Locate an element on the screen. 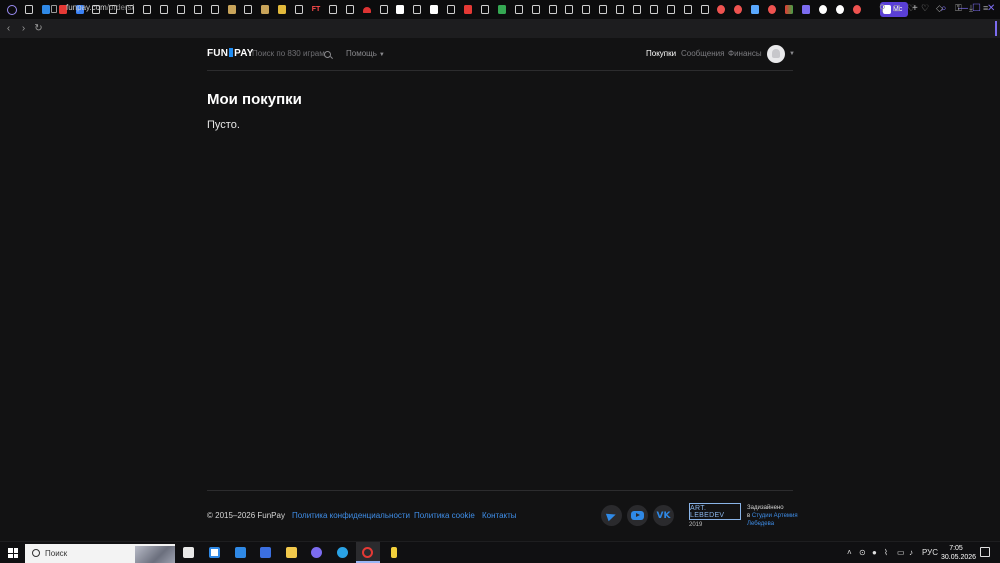  taskbar-opera-icon is located at coordinates (367, 552).